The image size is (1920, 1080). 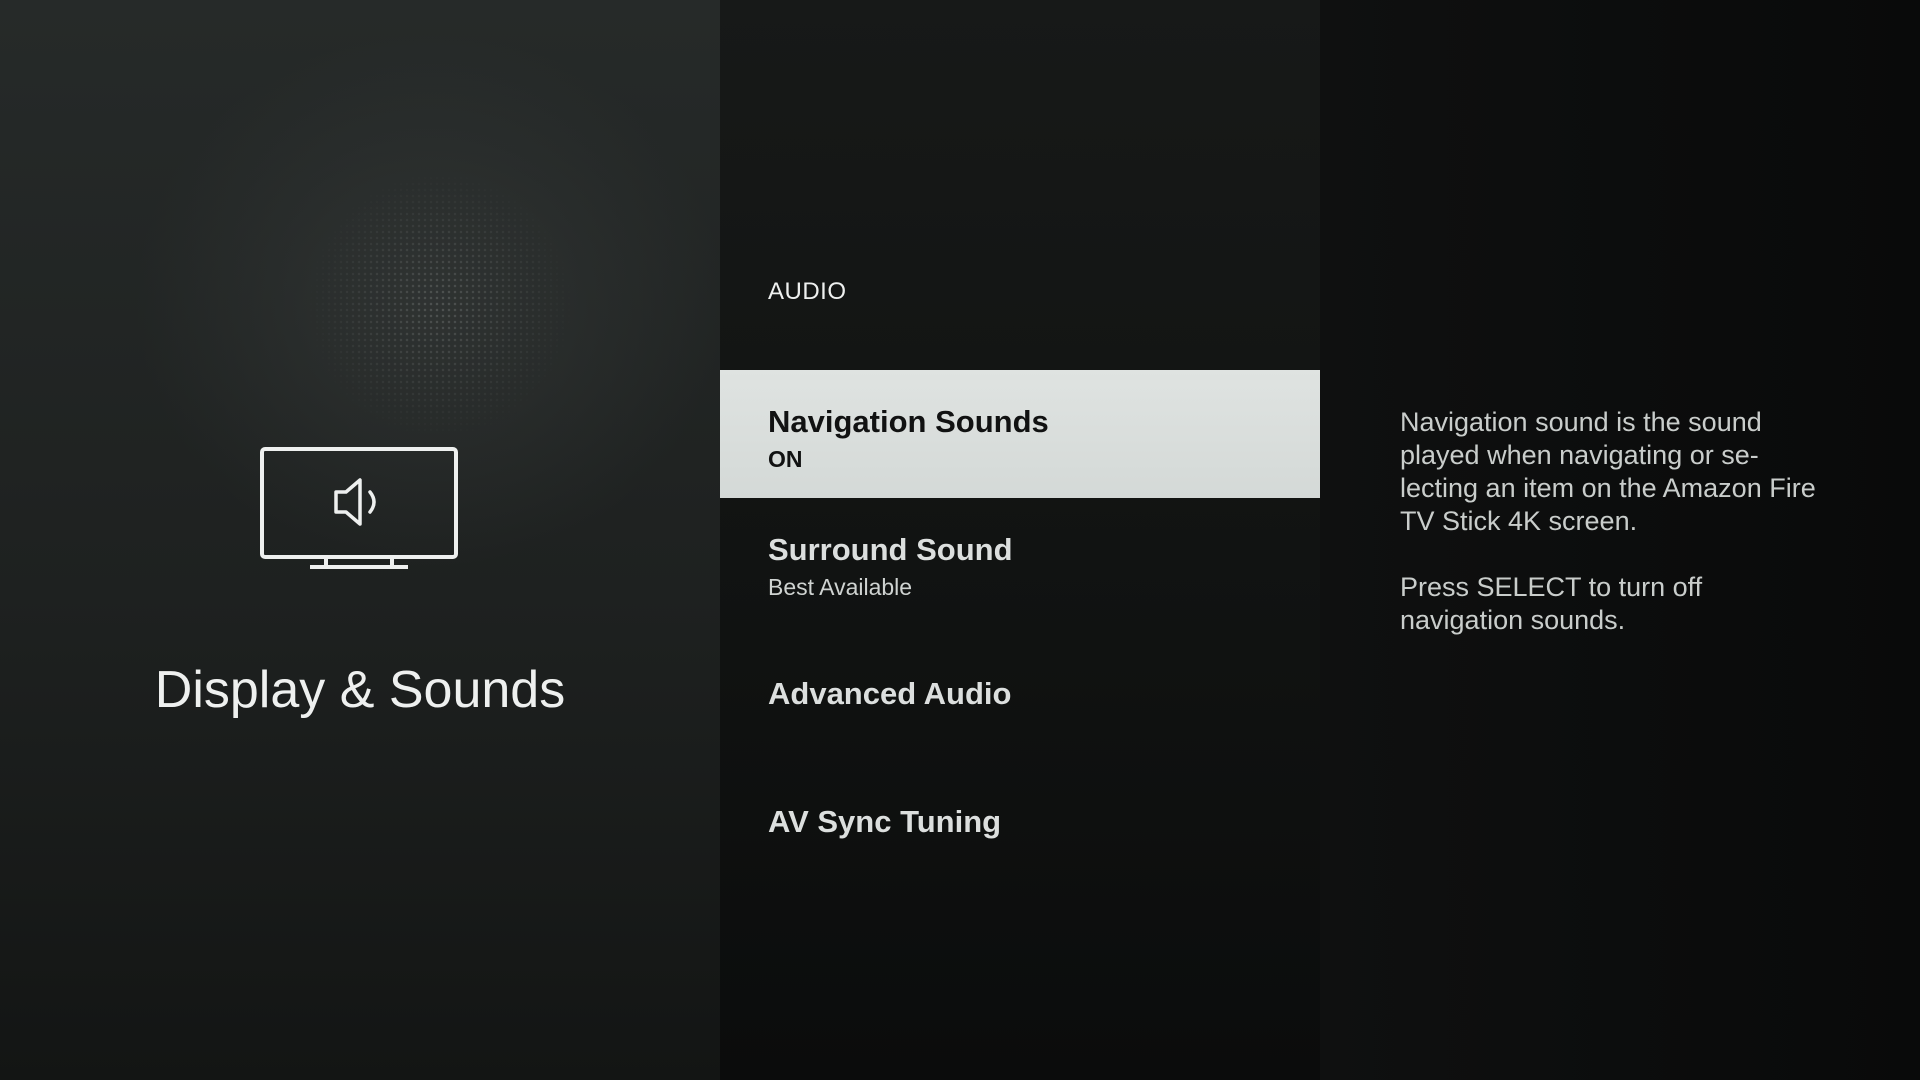 What do you see at coordinates (785, 459) in the screenshot?
I see `menu-item-value: ON` at bounding box center [785, 459].